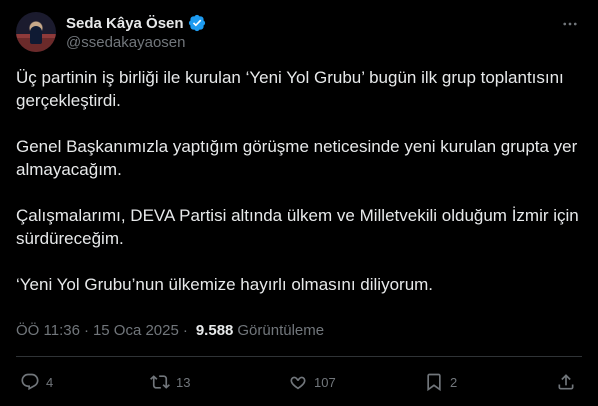  I want to click on more-options-button, so click(570, 24).